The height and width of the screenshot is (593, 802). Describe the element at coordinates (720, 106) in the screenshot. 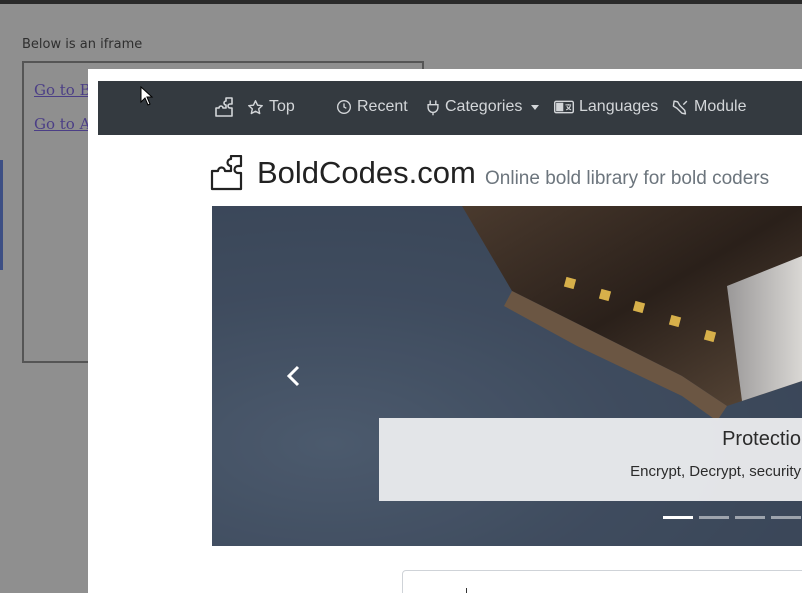

I see `nav-module-label: Module` at that location.